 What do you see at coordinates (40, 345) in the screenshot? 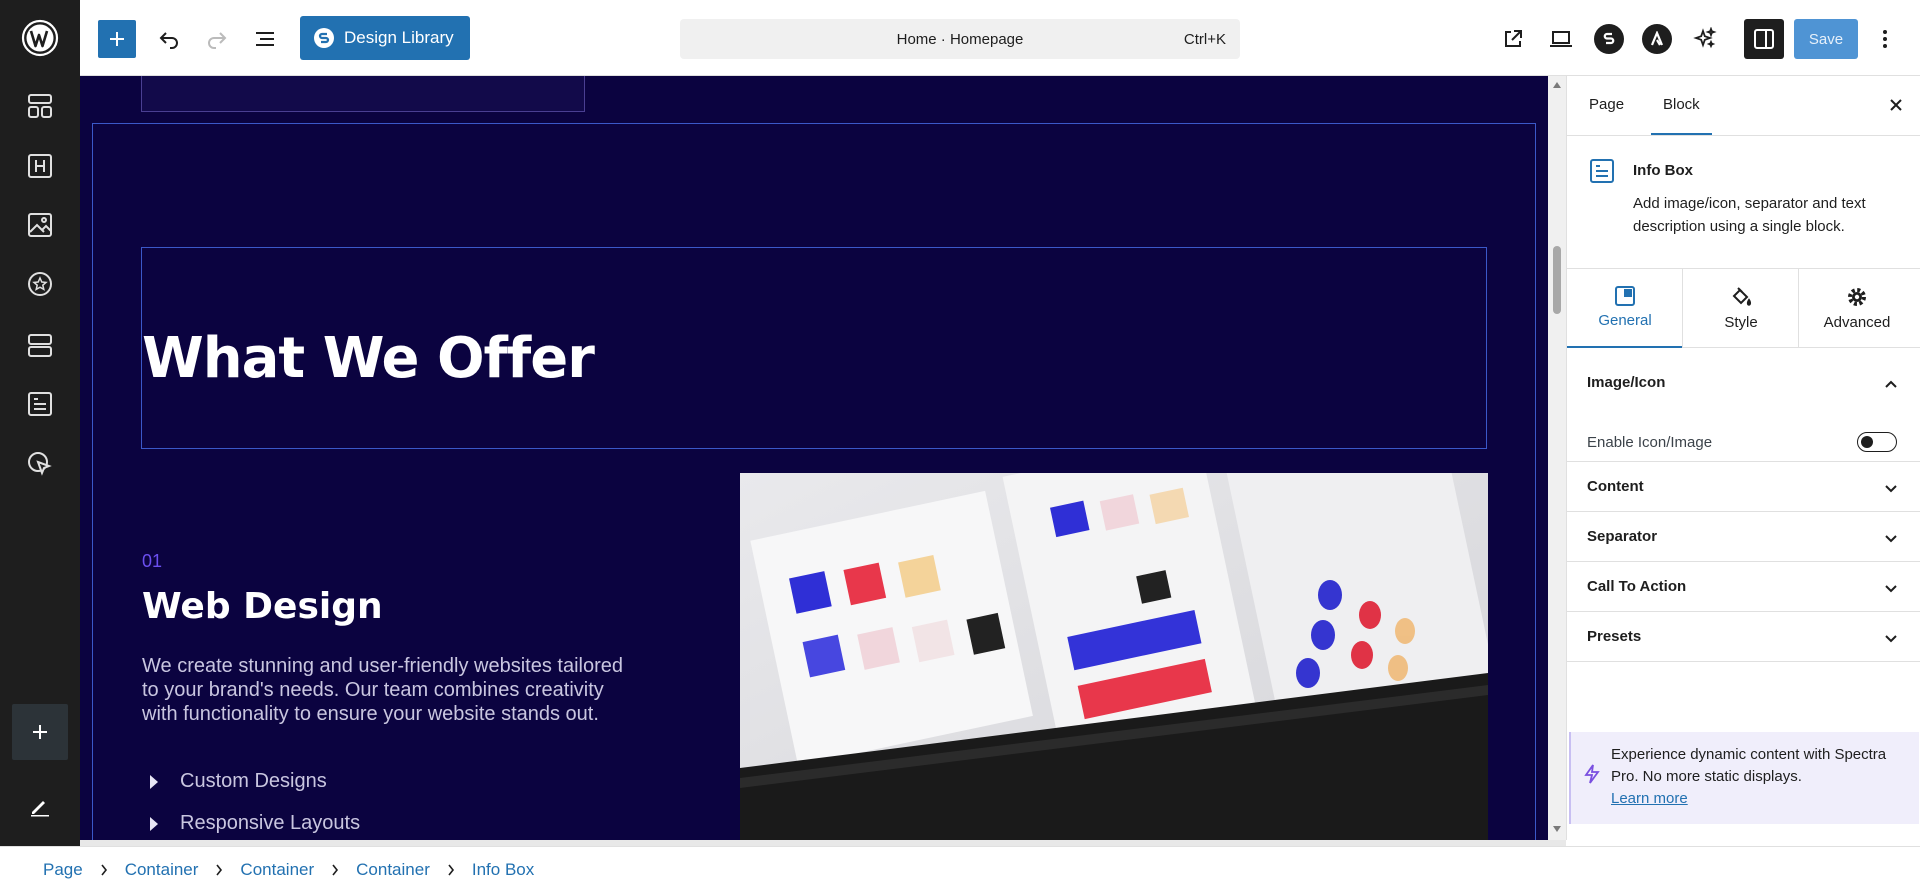
I see `container-icon` at bounding box center [40, 345].